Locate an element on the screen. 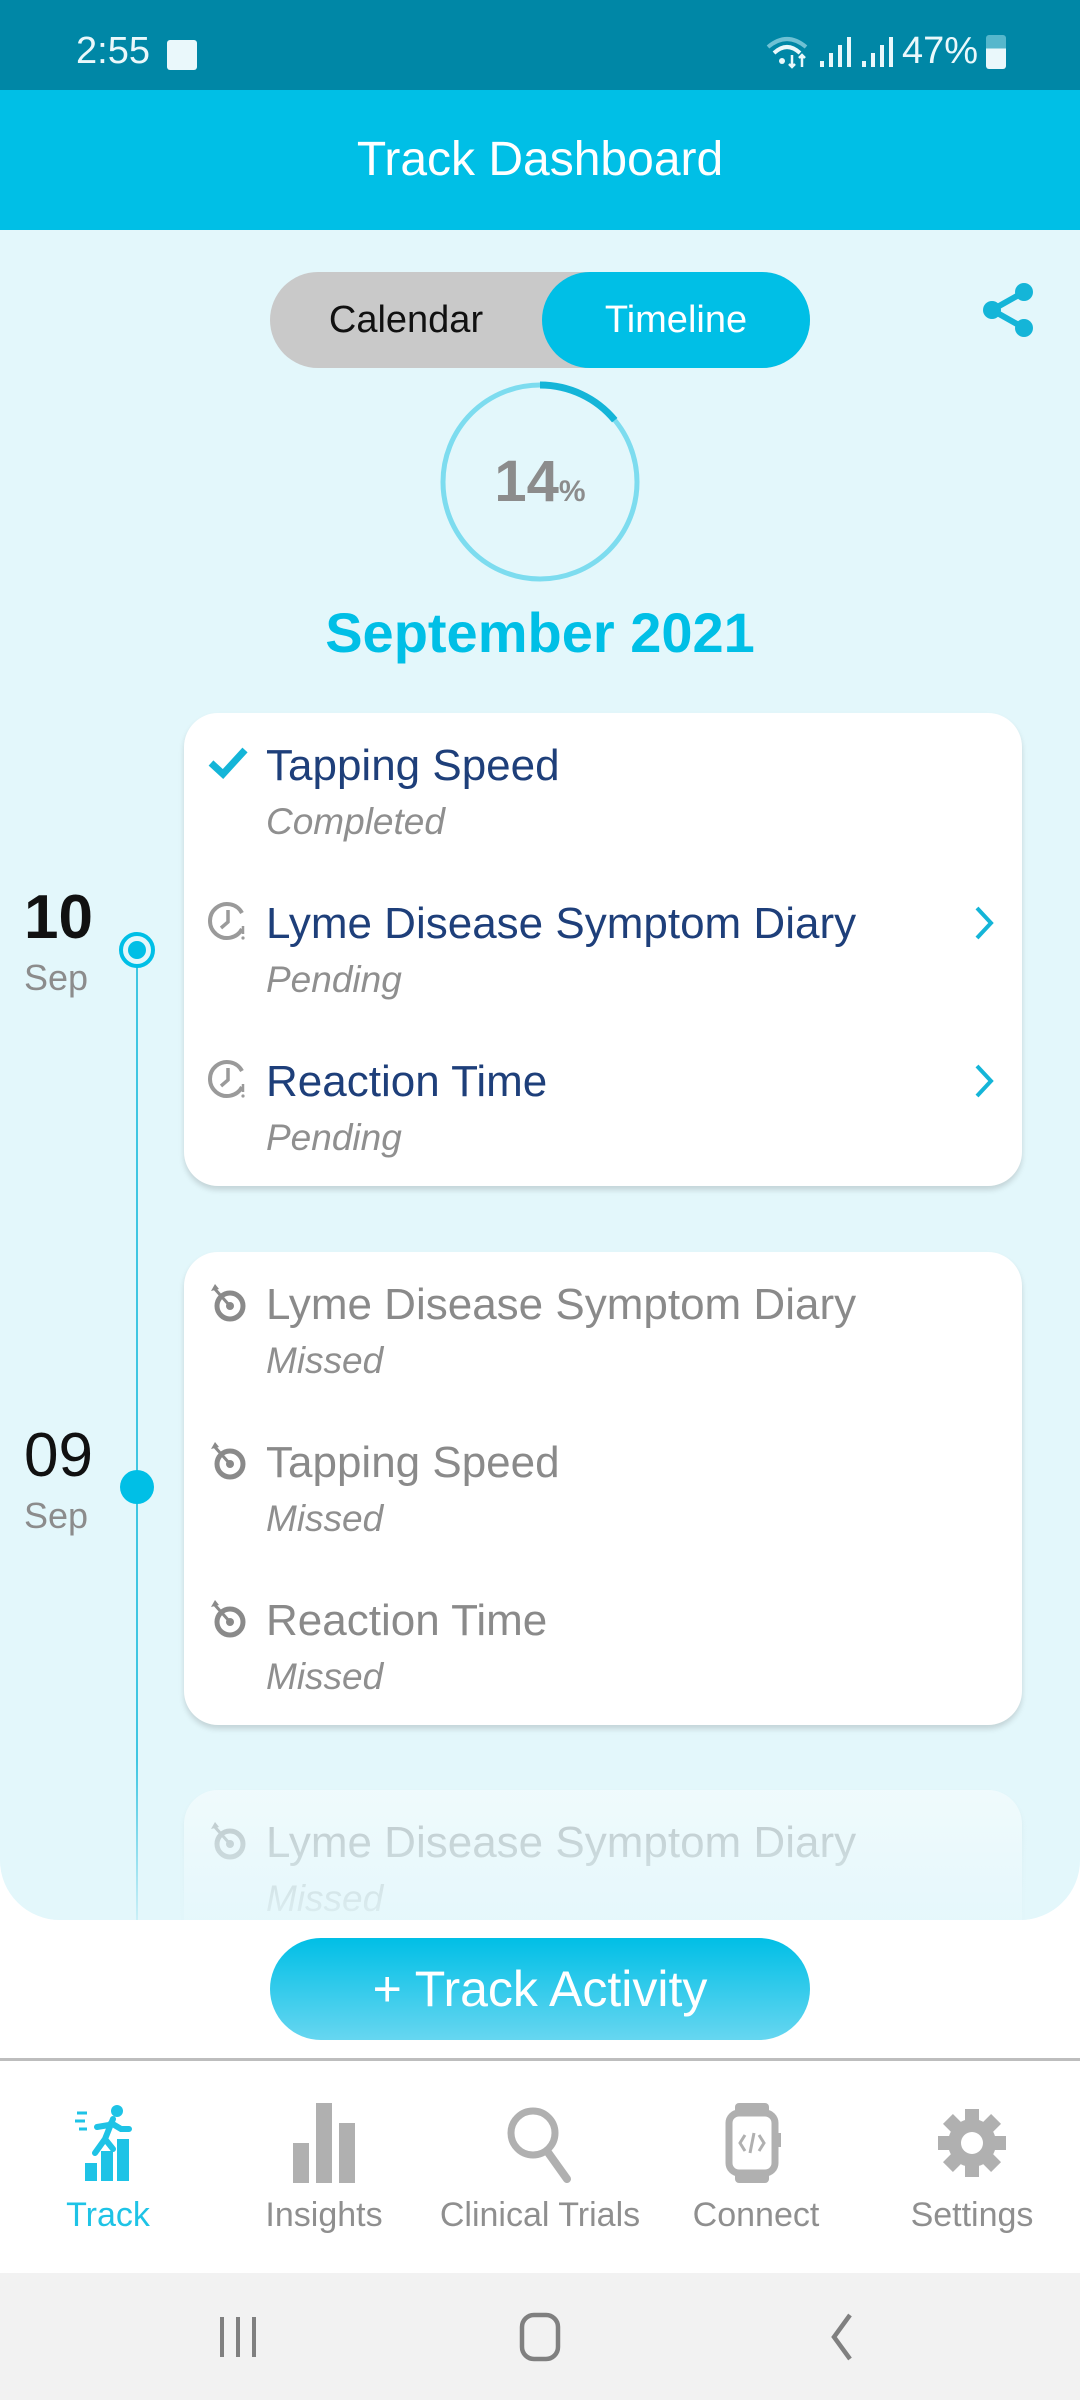 The image size is (1080, 2400). gear-icon is located at coordinates (972, 2143).